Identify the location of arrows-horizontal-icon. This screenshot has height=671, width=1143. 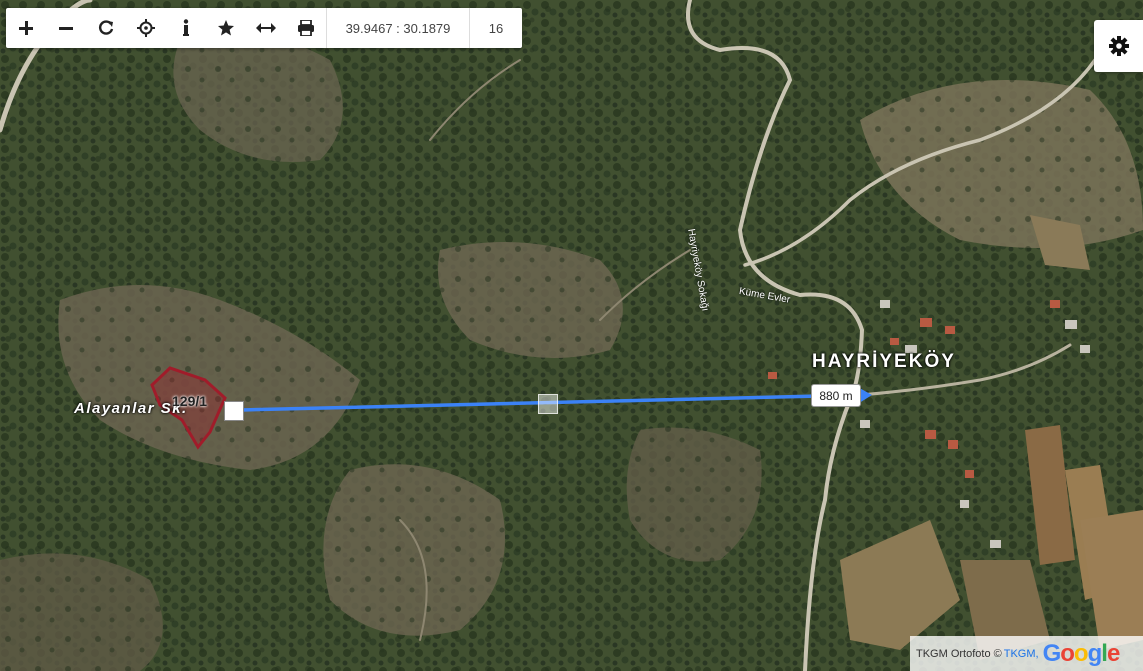
(266, 28).